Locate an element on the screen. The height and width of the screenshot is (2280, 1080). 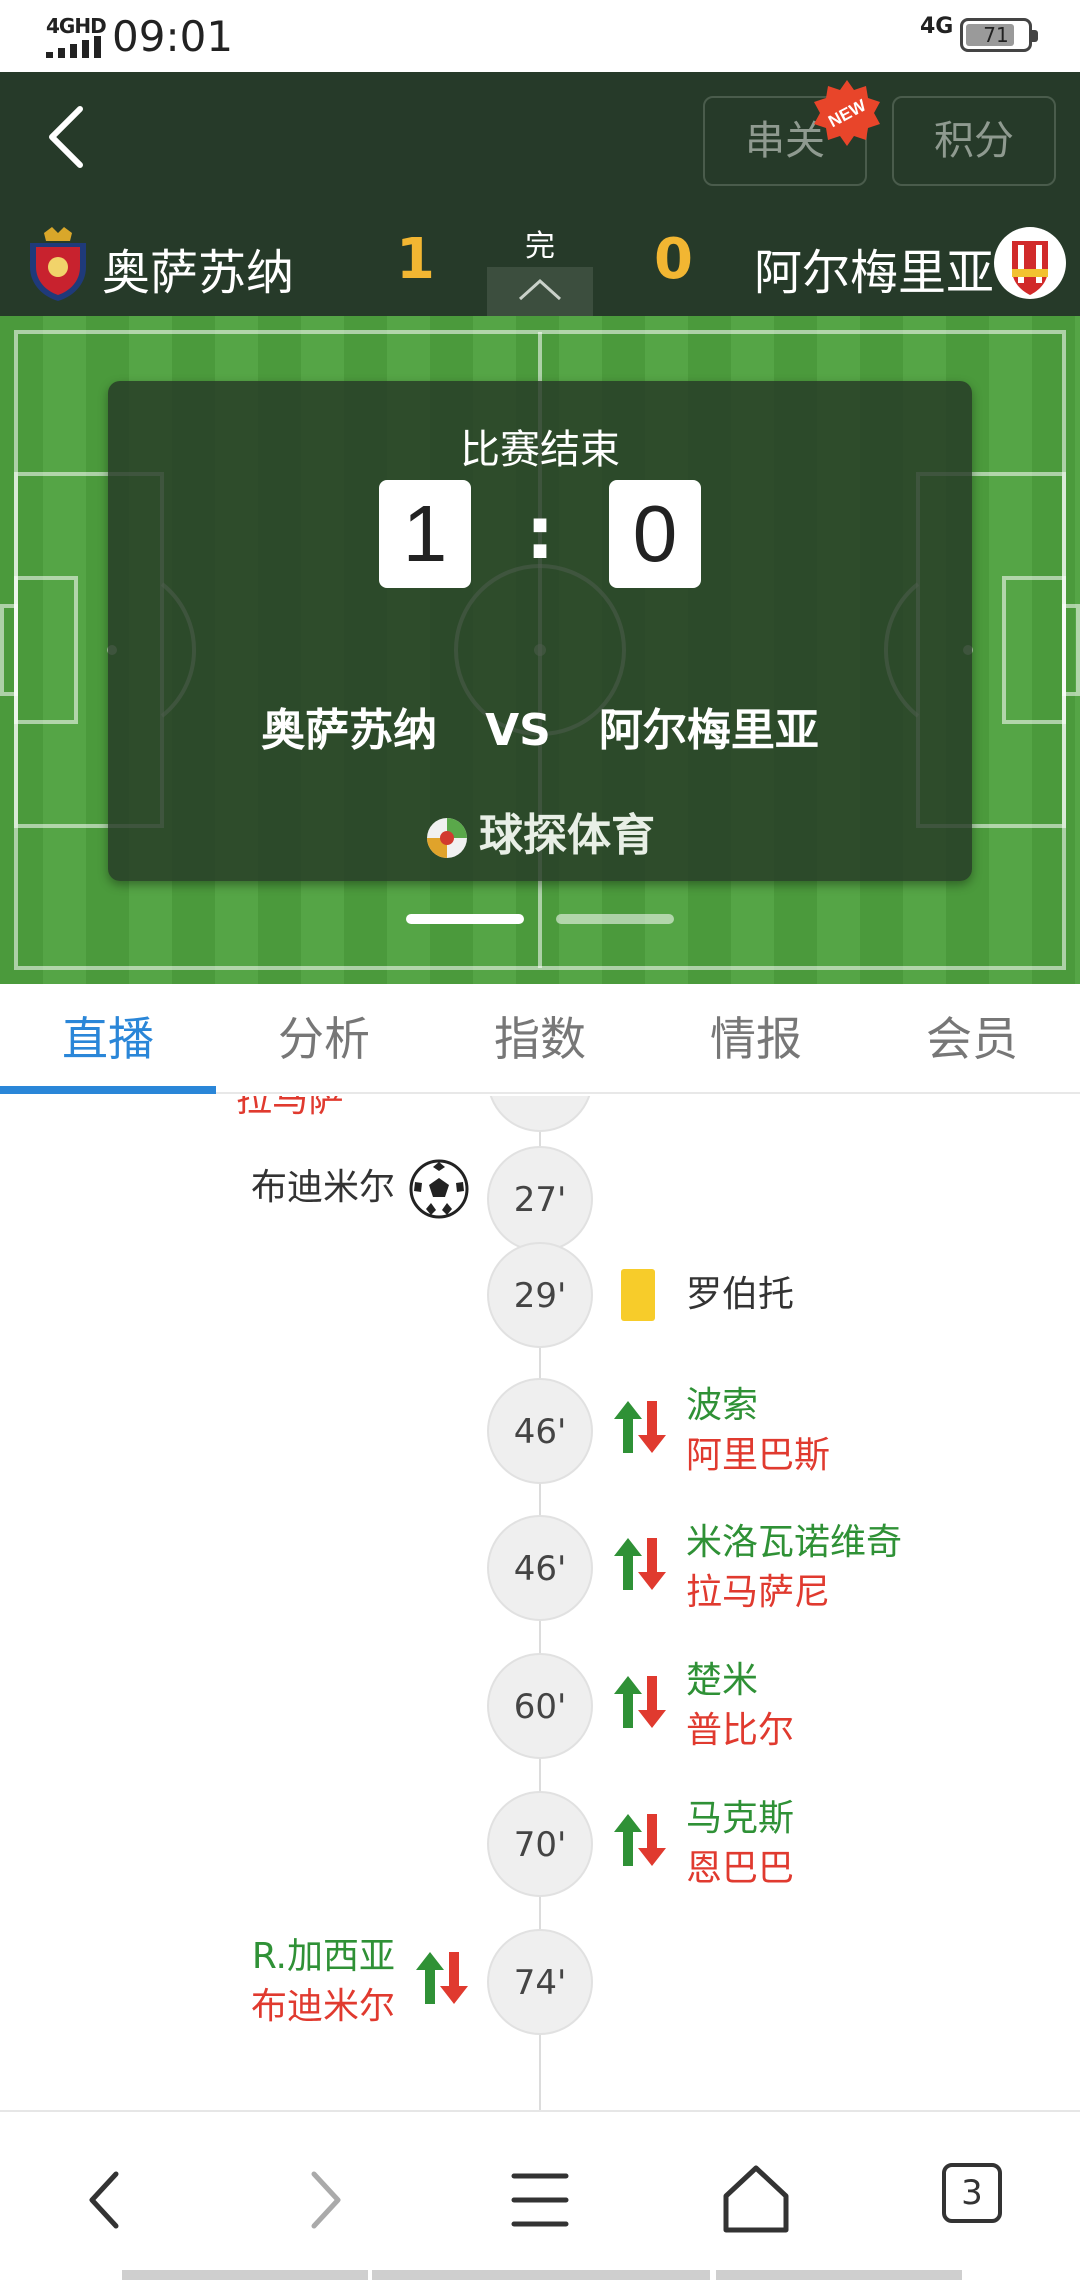
home-team-label: 奥萨苏纳 is located at coordinates (349, 730).